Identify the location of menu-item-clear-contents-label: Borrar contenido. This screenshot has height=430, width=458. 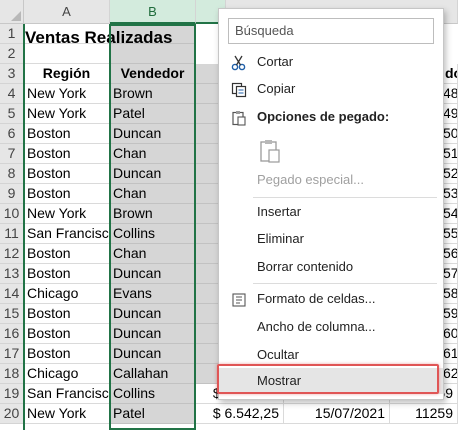
(305, 266).